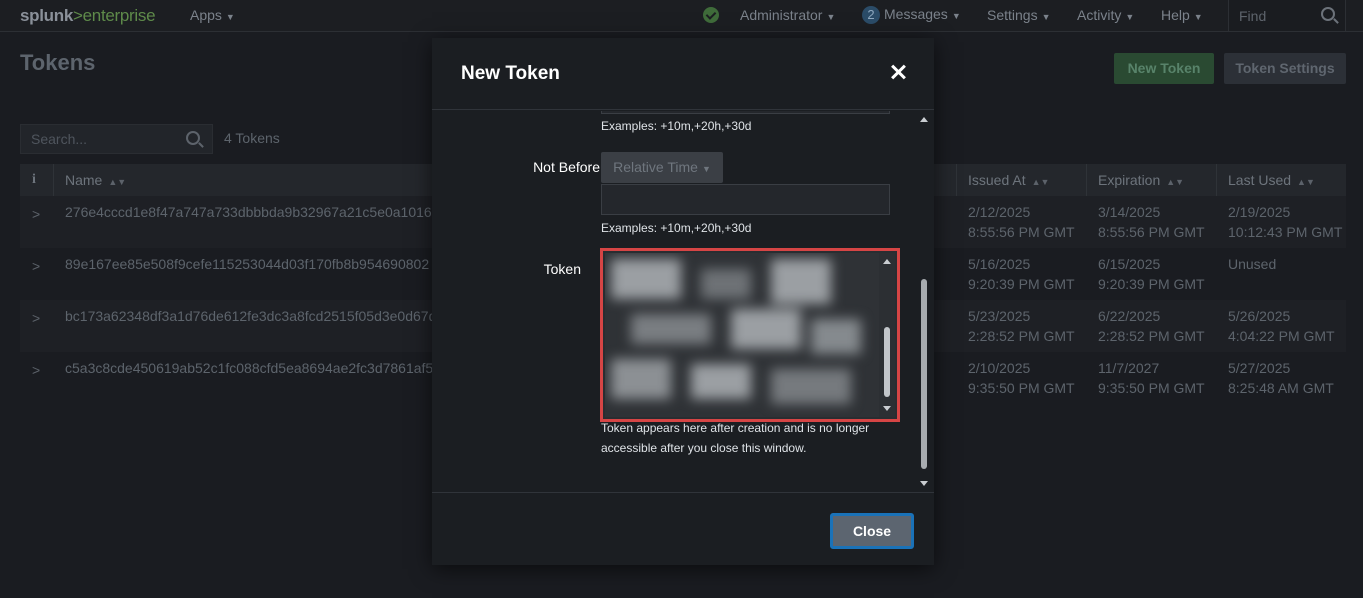  I want to click on dialog-title: New Token, so click(510, 73).